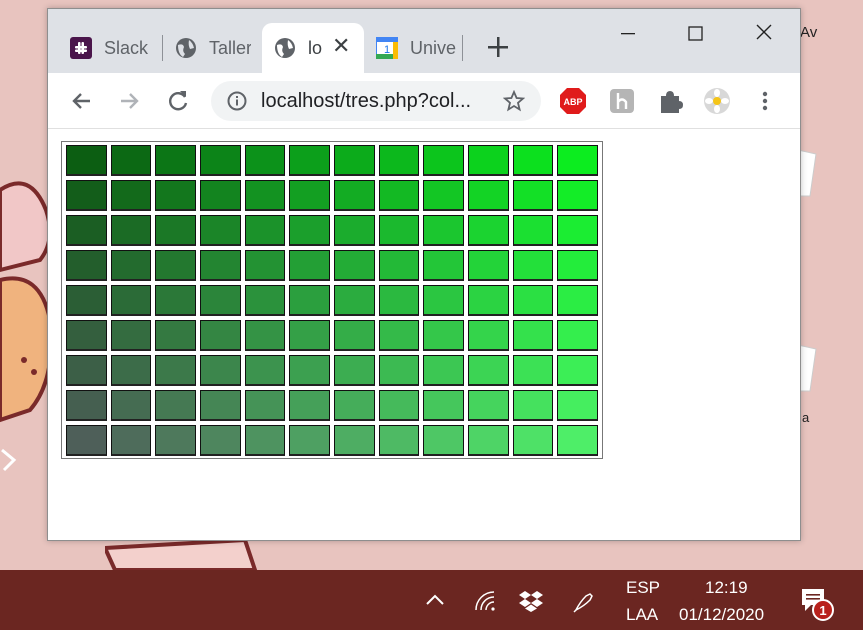  Describe the element at coordinates (435, 600) in the screenshot. I see `chevron-up-icon` at that location.